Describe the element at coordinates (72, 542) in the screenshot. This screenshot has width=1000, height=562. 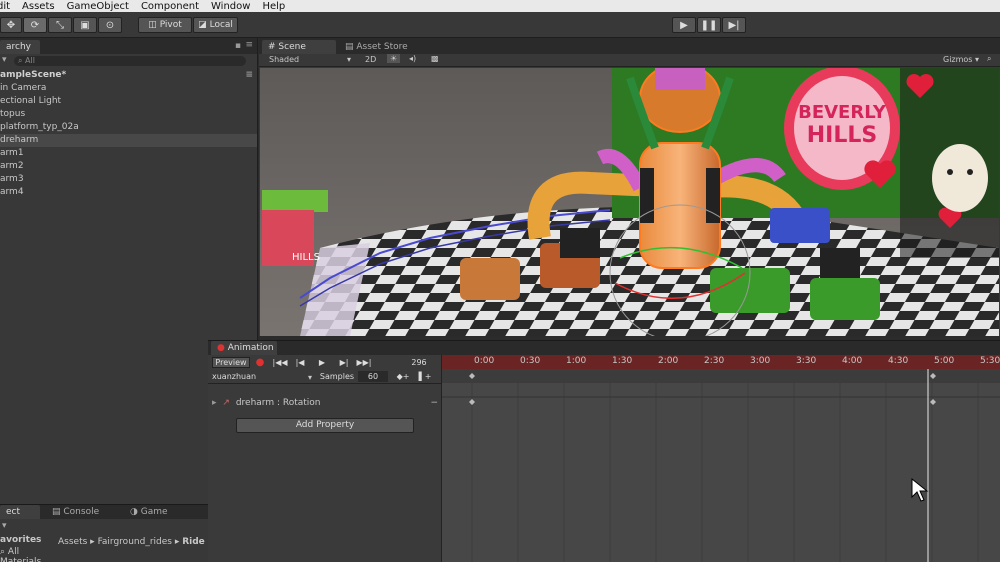
I see `breadcrumb-item: Assets` at that location.